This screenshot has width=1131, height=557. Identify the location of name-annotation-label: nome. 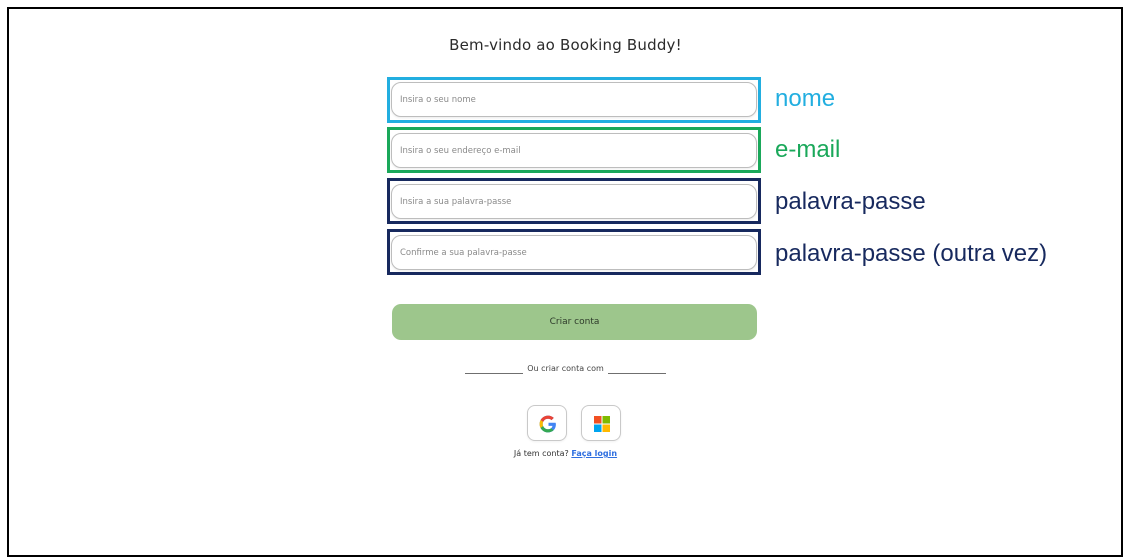
(805, 98).